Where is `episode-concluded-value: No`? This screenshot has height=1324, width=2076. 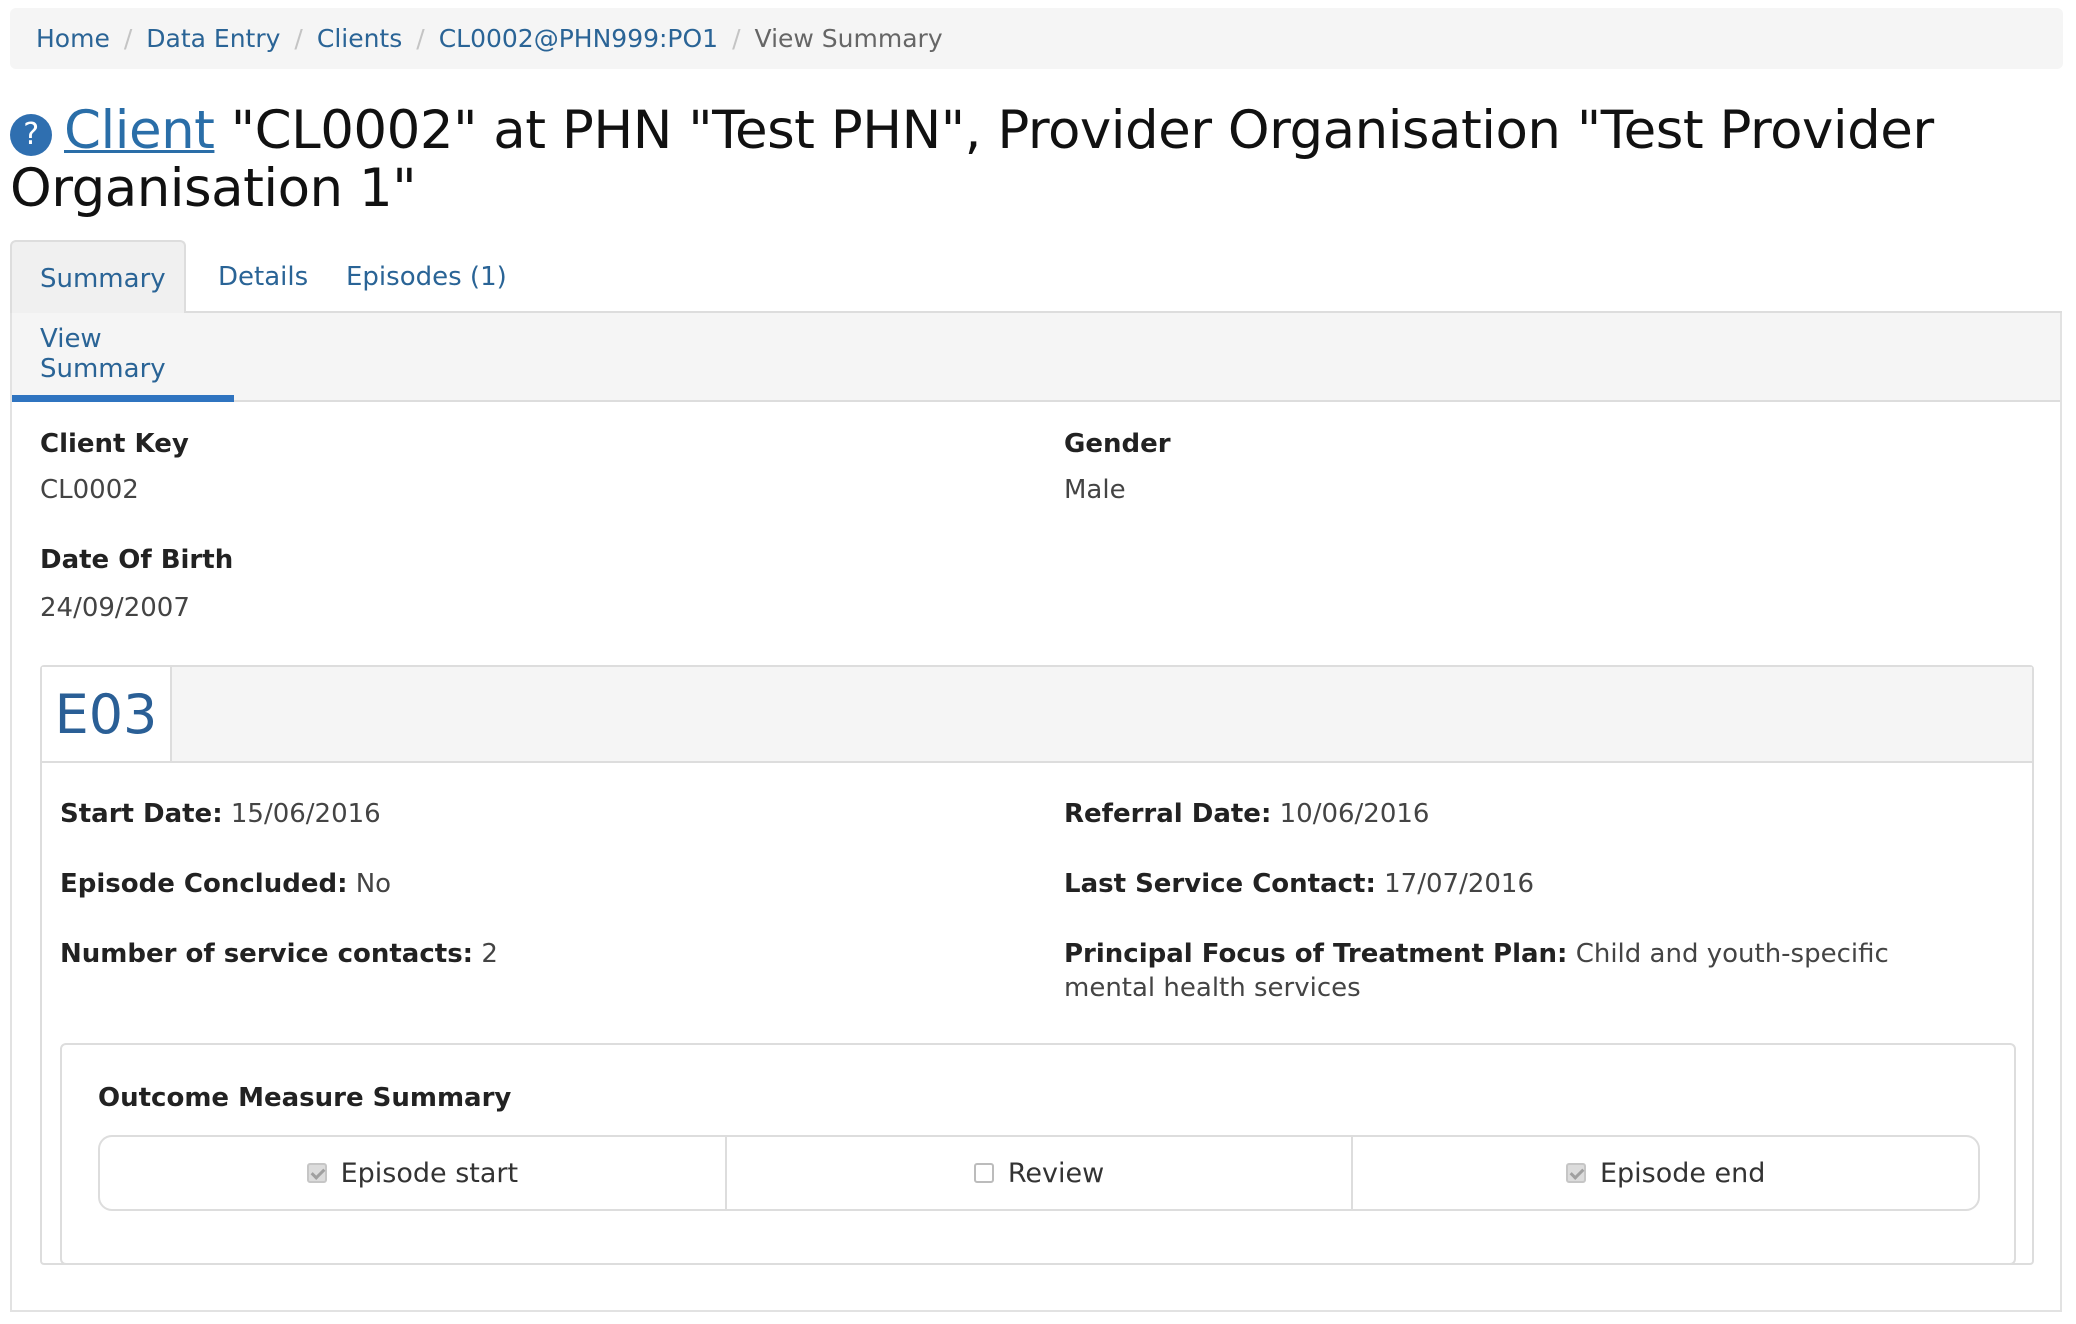
episode-concluded-value: No is located at coordinates (373, 884).